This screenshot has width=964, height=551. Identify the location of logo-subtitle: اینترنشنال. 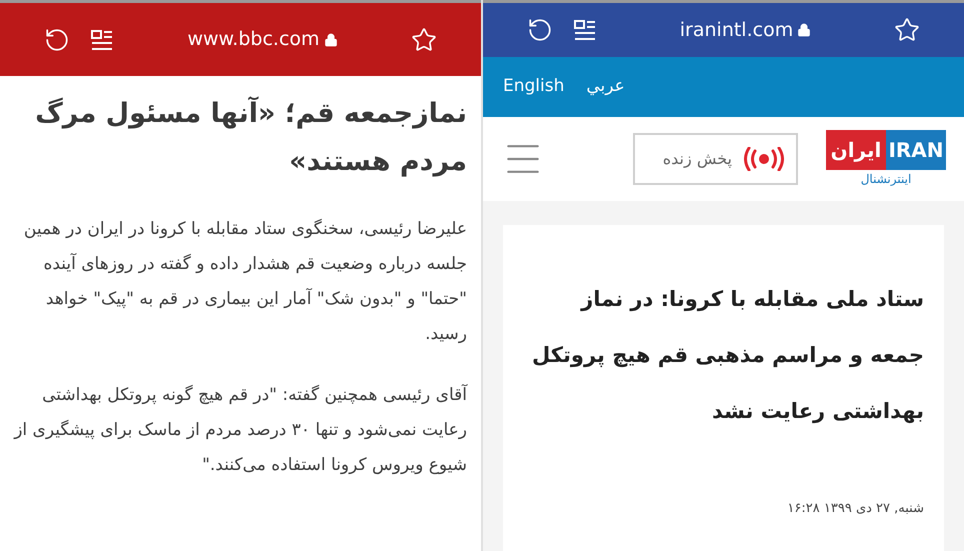
(886, 179).